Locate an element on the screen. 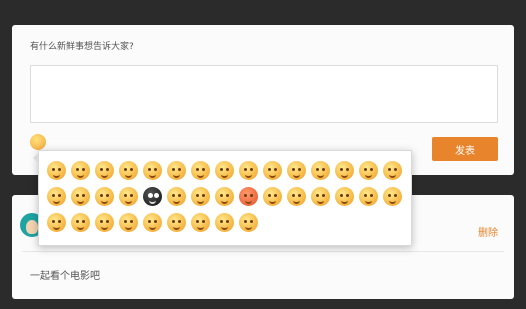 This screenshot has width=526, height=309. emoji-grin-icon is located at coordinates (80, 170).